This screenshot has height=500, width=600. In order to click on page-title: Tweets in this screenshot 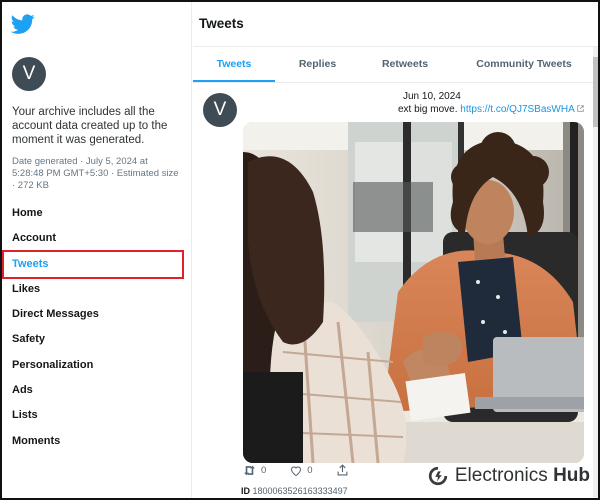, I will do `click(395, 24)`.